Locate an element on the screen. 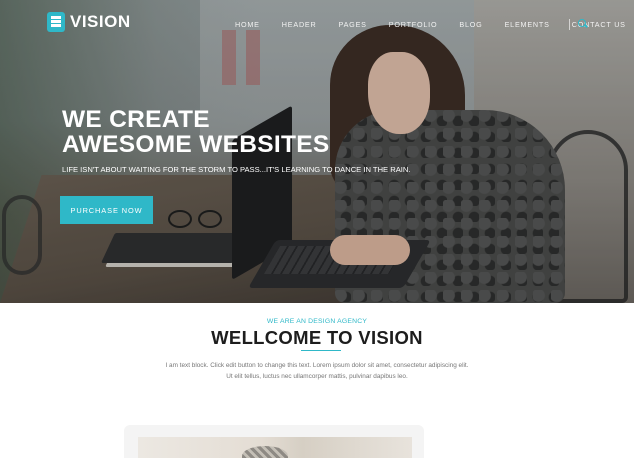 The image size is (634, 458). hero-title: WE CREATE AWESOME WEBSITES is located at coordinates (196, 132).